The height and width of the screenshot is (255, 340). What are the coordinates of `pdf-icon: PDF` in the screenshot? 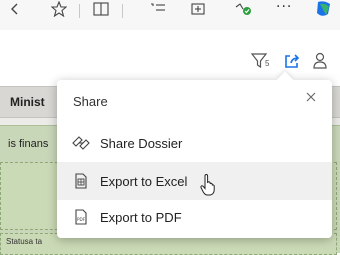 It's located at (81, 217).